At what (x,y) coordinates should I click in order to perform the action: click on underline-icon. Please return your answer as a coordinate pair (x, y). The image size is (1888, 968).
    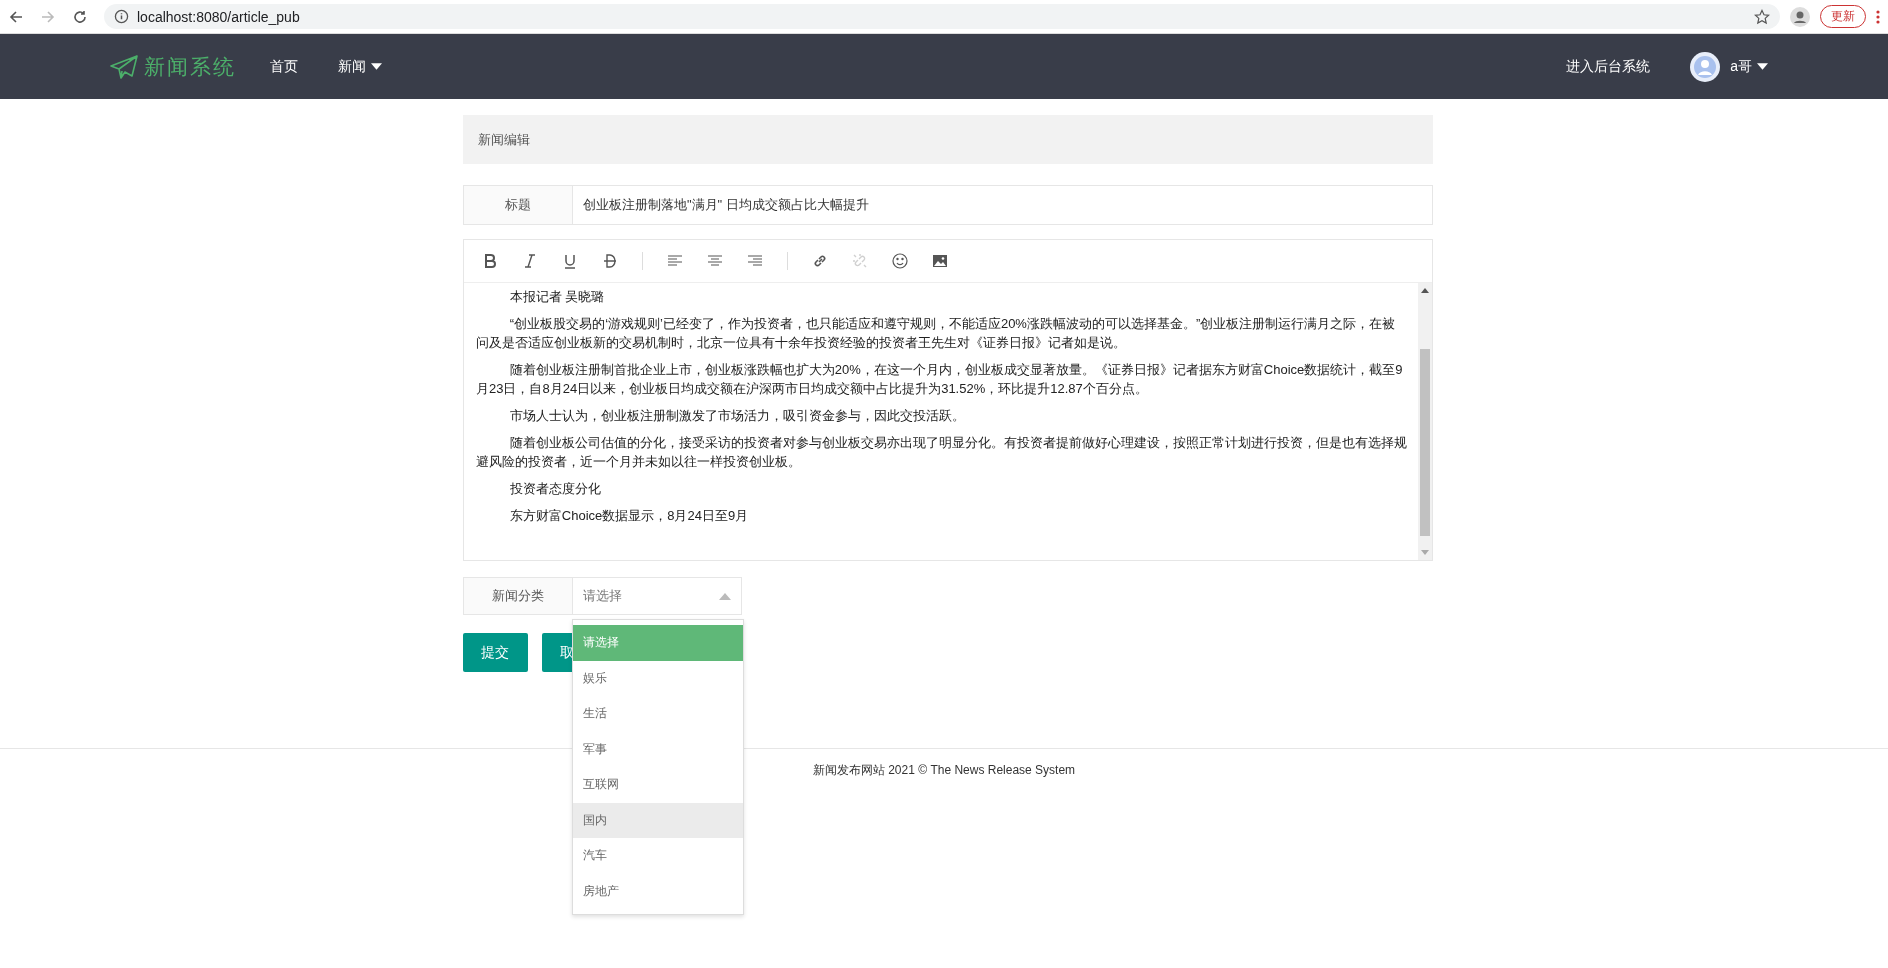
    Looking at the image, I should click on (570, 261).